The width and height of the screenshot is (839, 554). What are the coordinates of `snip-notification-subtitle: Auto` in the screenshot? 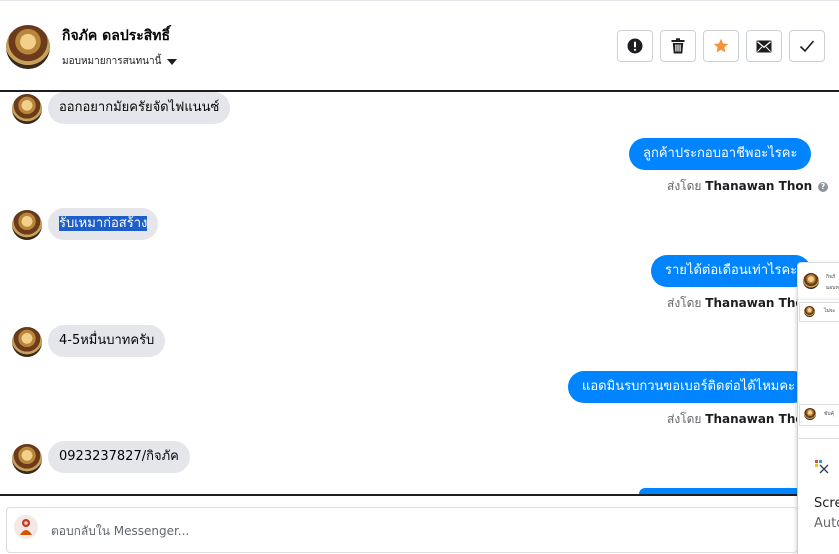 It's located at (826, 523).